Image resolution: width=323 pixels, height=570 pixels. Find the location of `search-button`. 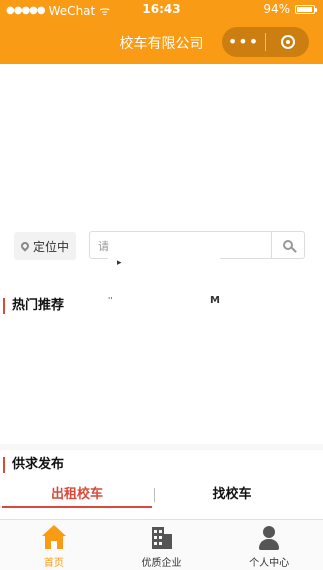

search-button is located at coordinates (287, 245).